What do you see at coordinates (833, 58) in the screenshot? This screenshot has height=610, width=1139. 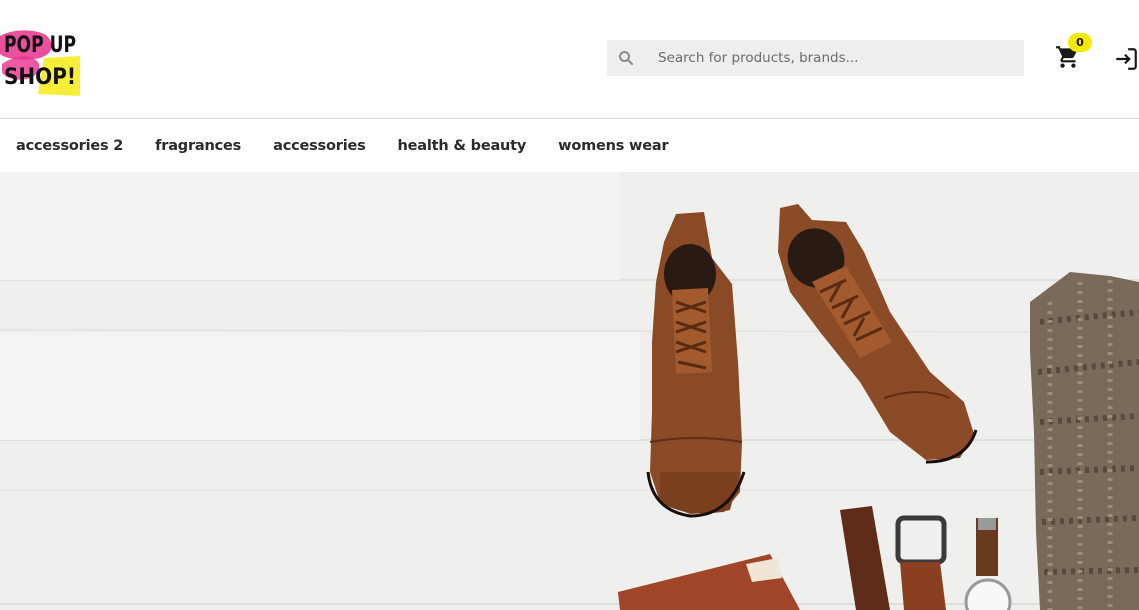 I see `search-input` at bounding box center [833, 58].